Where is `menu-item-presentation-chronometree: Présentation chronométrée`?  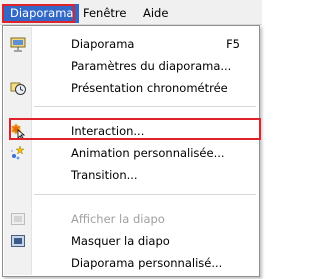
menu-item-presentation-chronometree: Présentation chronométrée is located at coordinates (131, 88).